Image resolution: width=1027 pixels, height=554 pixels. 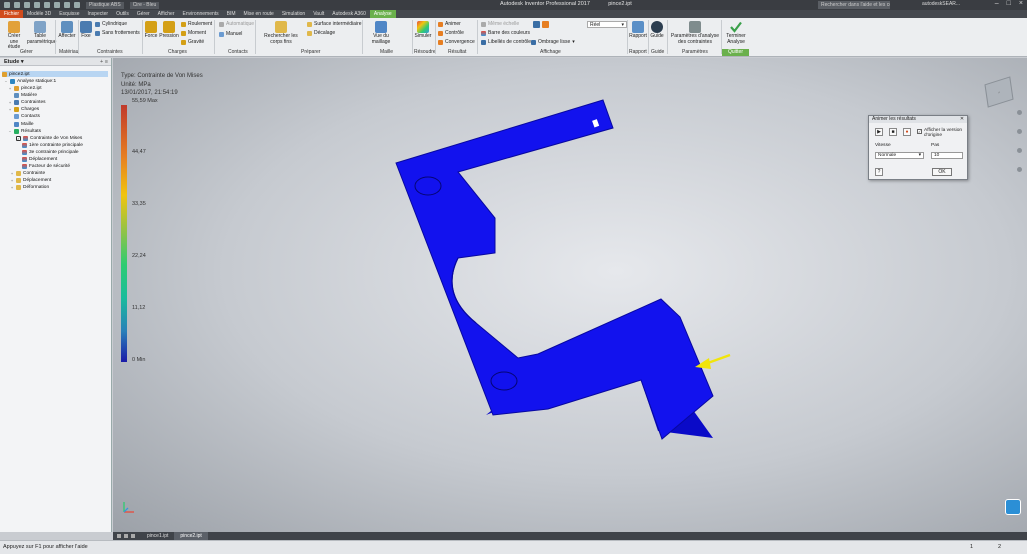 I want to click on fixed-constraint-button: Fixe, so click(x=86, y=30).